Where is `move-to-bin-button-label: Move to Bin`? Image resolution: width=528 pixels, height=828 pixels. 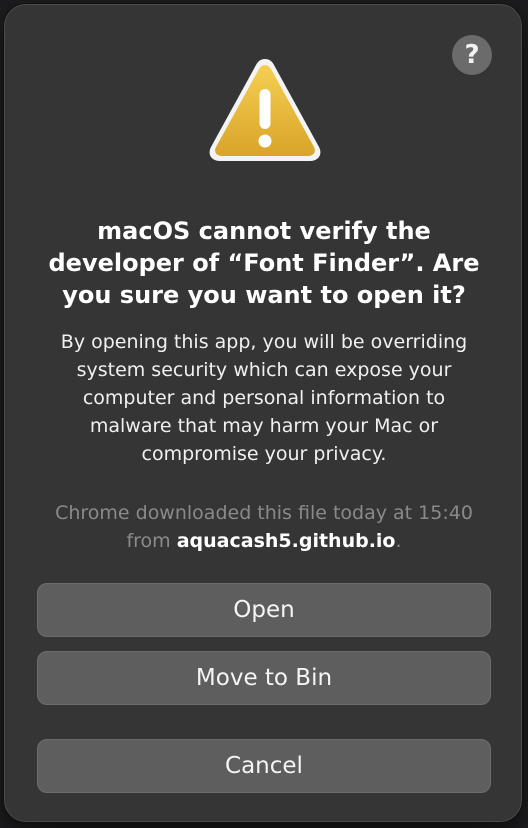 move-to-bin-button-label: Move to Bin is located at coordinates (264, 678).